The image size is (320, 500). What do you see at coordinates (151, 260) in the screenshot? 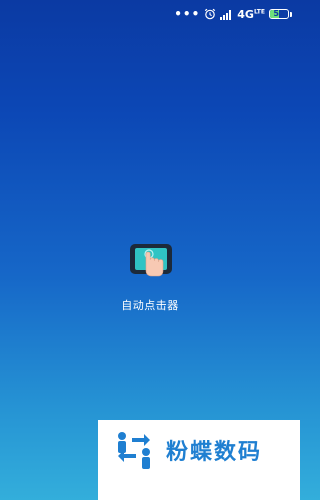
I see `touch-phone-icon` at bounding box center [151, 260].